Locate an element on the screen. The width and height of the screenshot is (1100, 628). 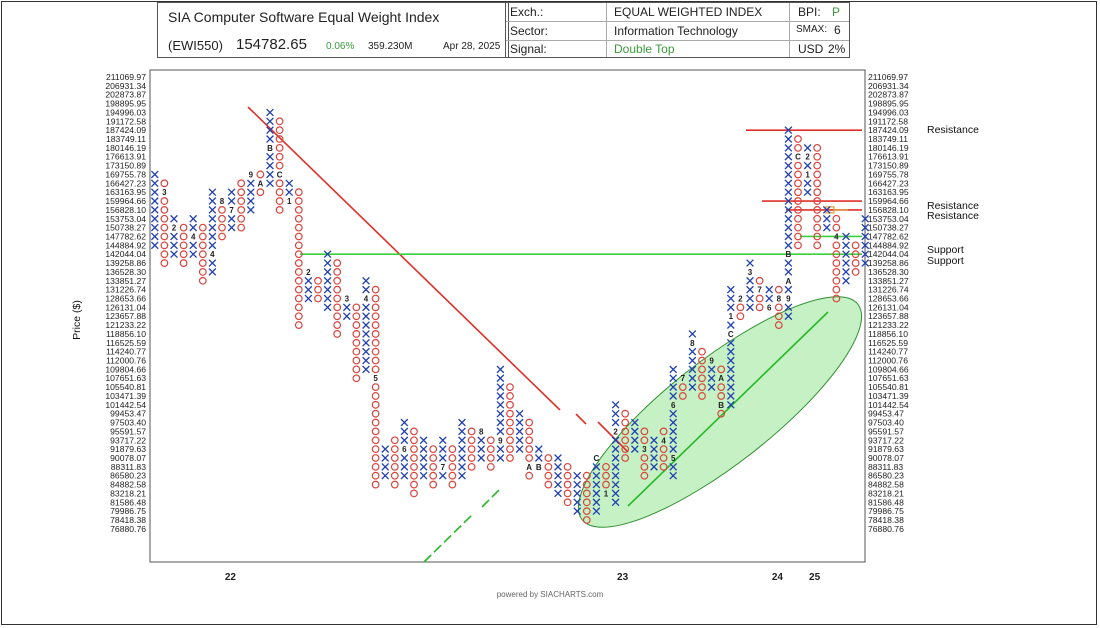
month-marker: B is located at coordinates (539, 467).